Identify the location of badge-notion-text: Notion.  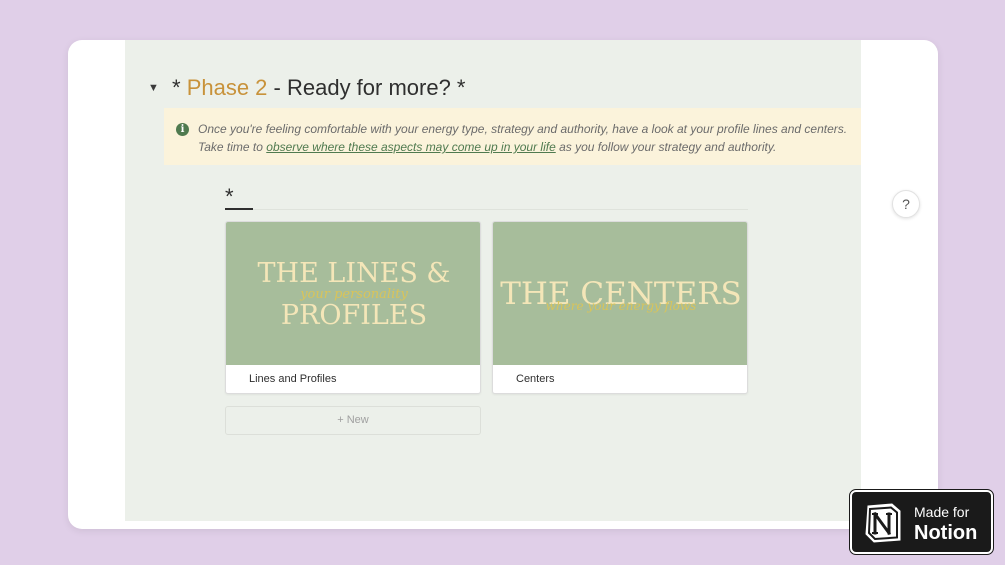
(946, 533).